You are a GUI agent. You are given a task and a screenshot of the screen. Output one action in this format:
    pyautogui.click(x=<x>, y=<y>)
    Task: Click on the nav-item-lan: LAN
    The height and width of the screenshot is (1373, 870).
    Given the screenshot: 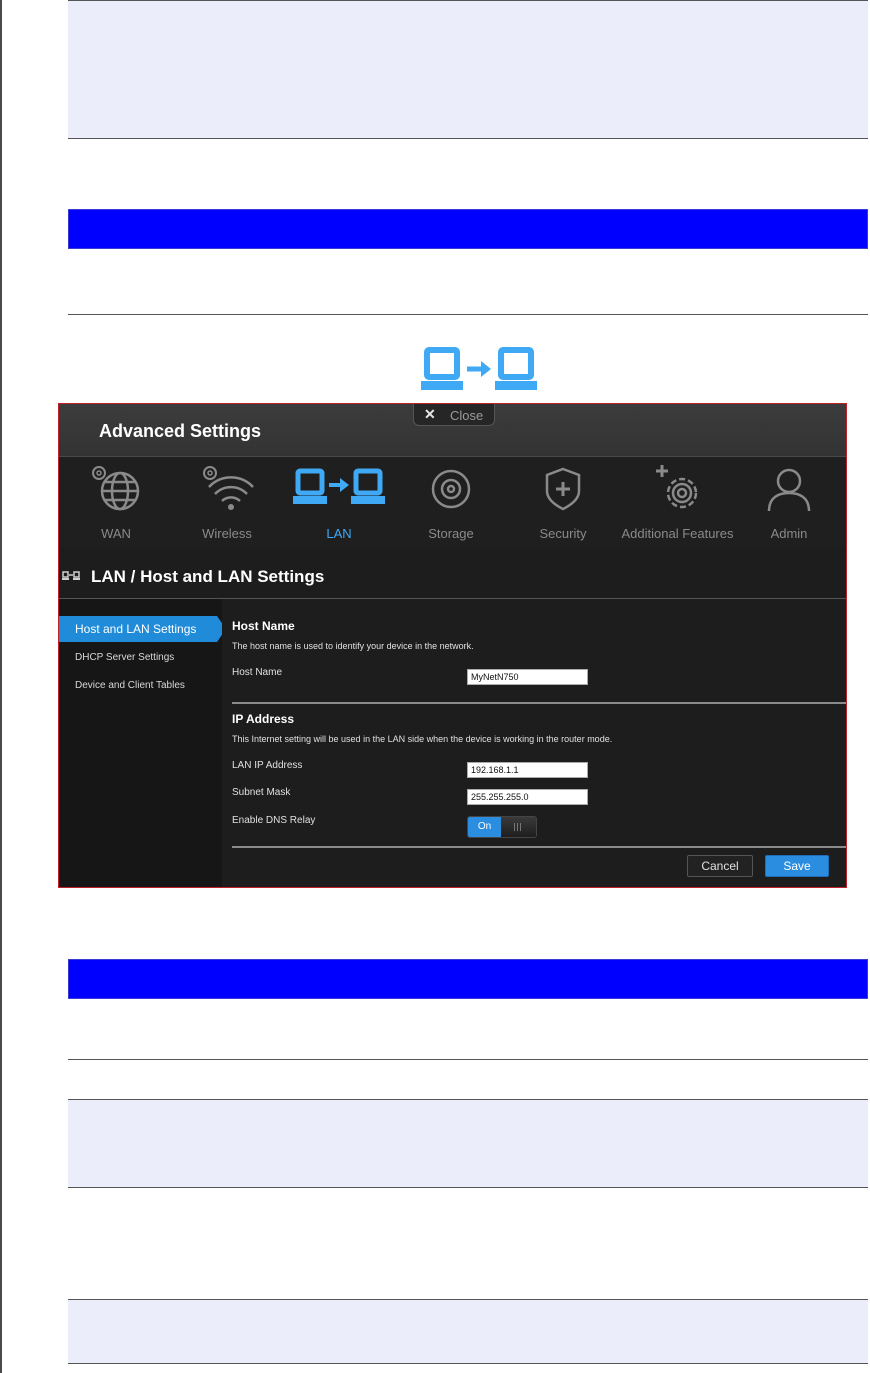 What is the action you would take?
    pyautogui.click(x=339, y=502)
    